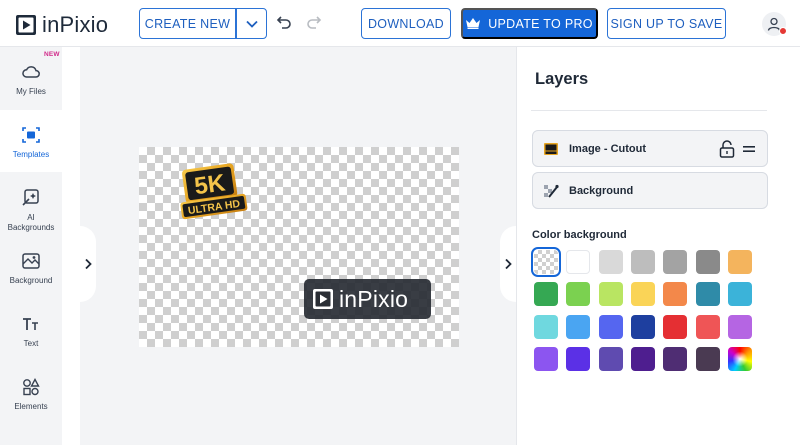 The width and height of the screenshot is (800, 445). I want to click on sidebar-label: Text, so click(31, 343).